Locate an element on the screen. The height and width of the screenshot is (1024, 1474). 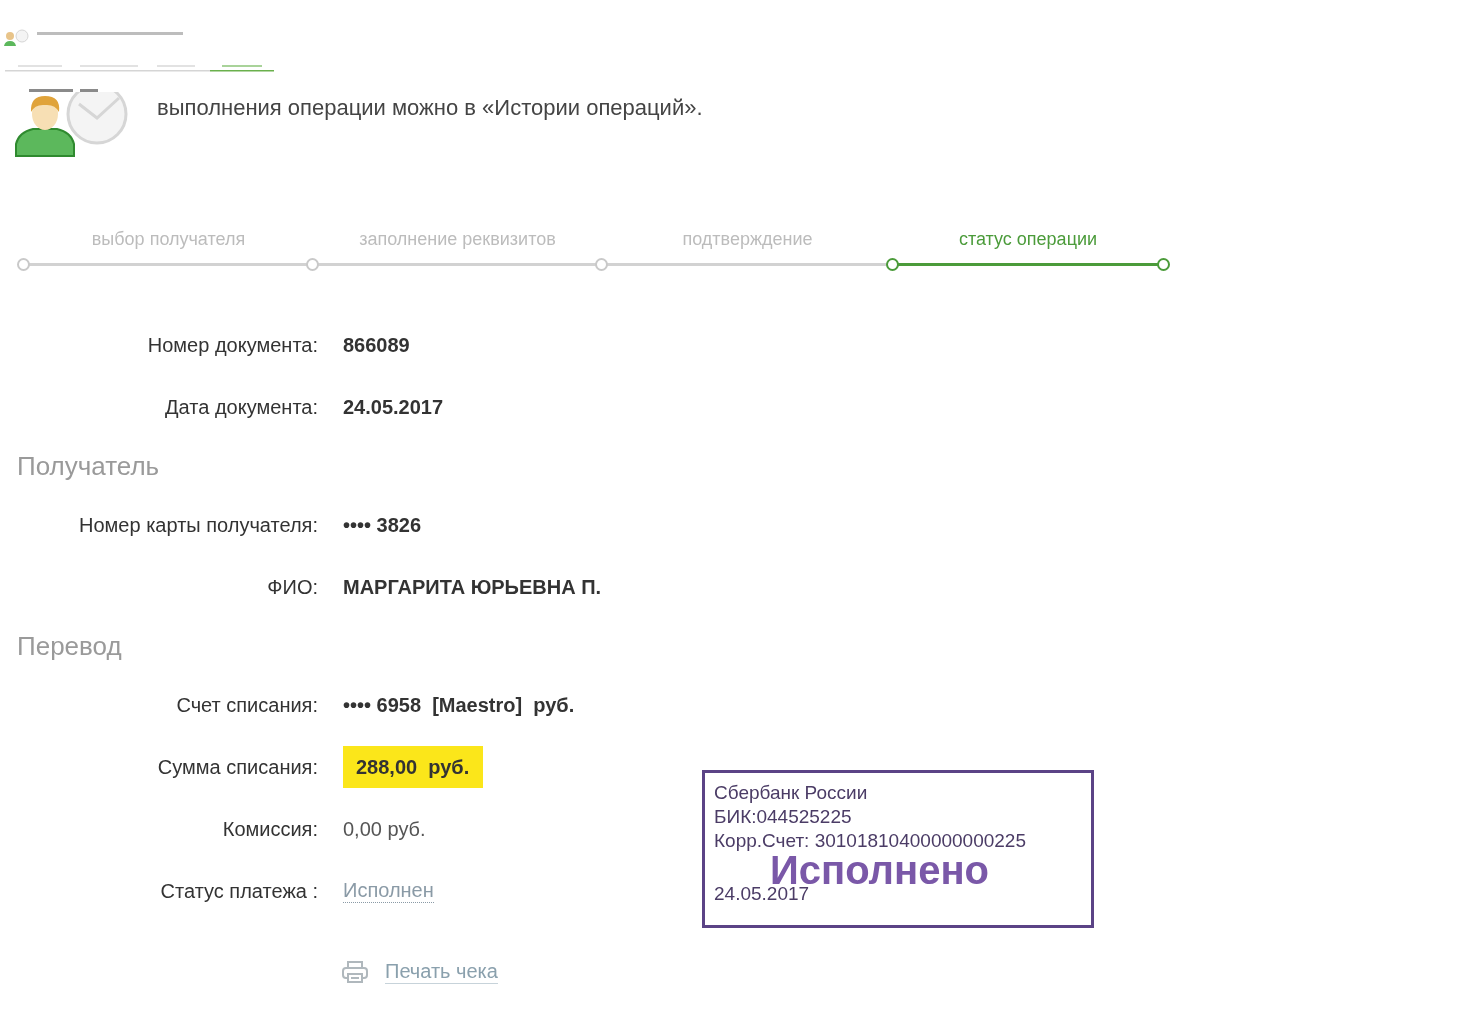
user-avatar-icon is located at coordinates (72, 125).